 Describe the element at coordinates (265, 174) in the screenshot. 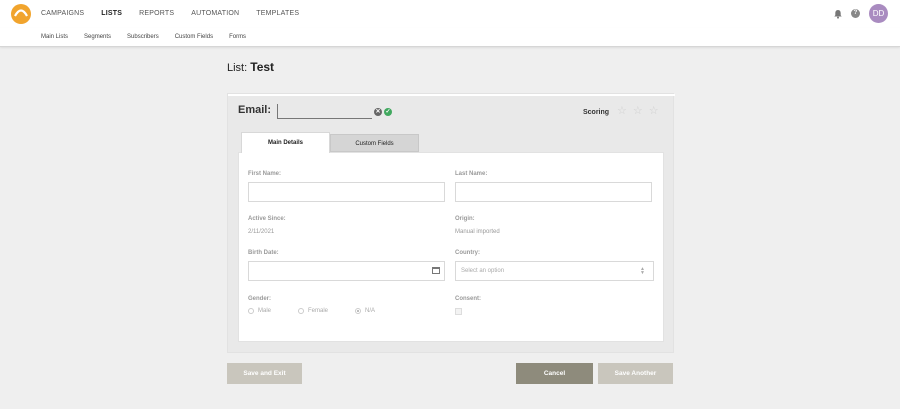

I see `first-name-label: First Name:` at that location.